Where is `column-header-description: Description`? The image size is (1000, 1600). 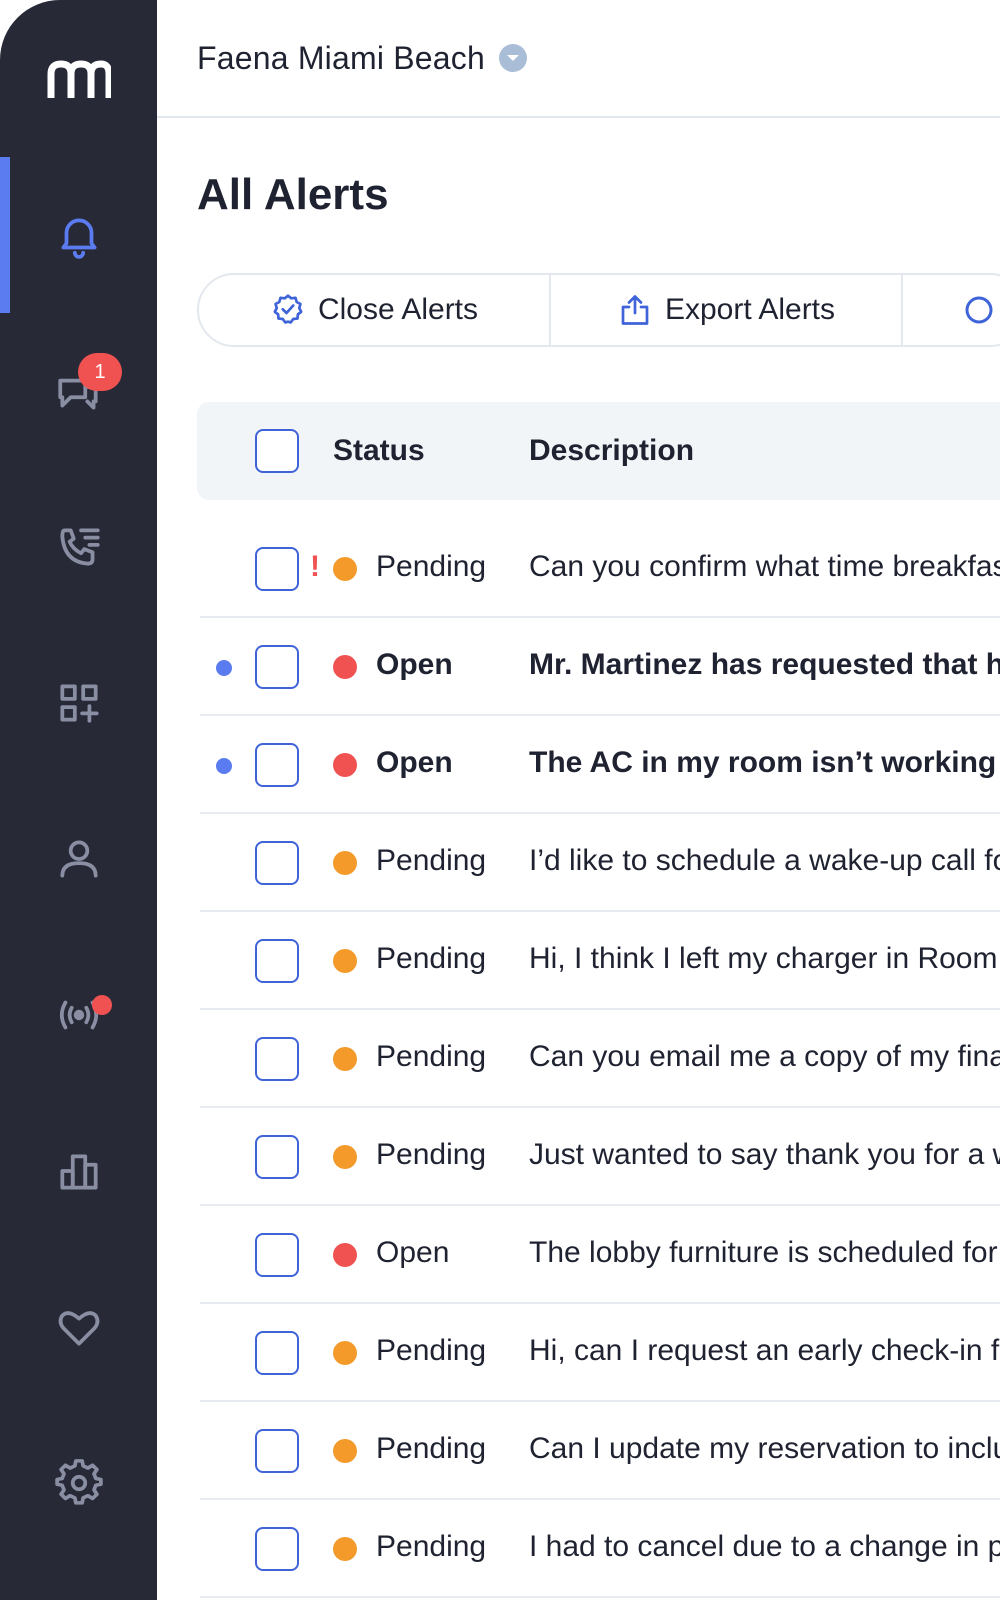
column-header-description: Description is located at coordinates (611, 451).